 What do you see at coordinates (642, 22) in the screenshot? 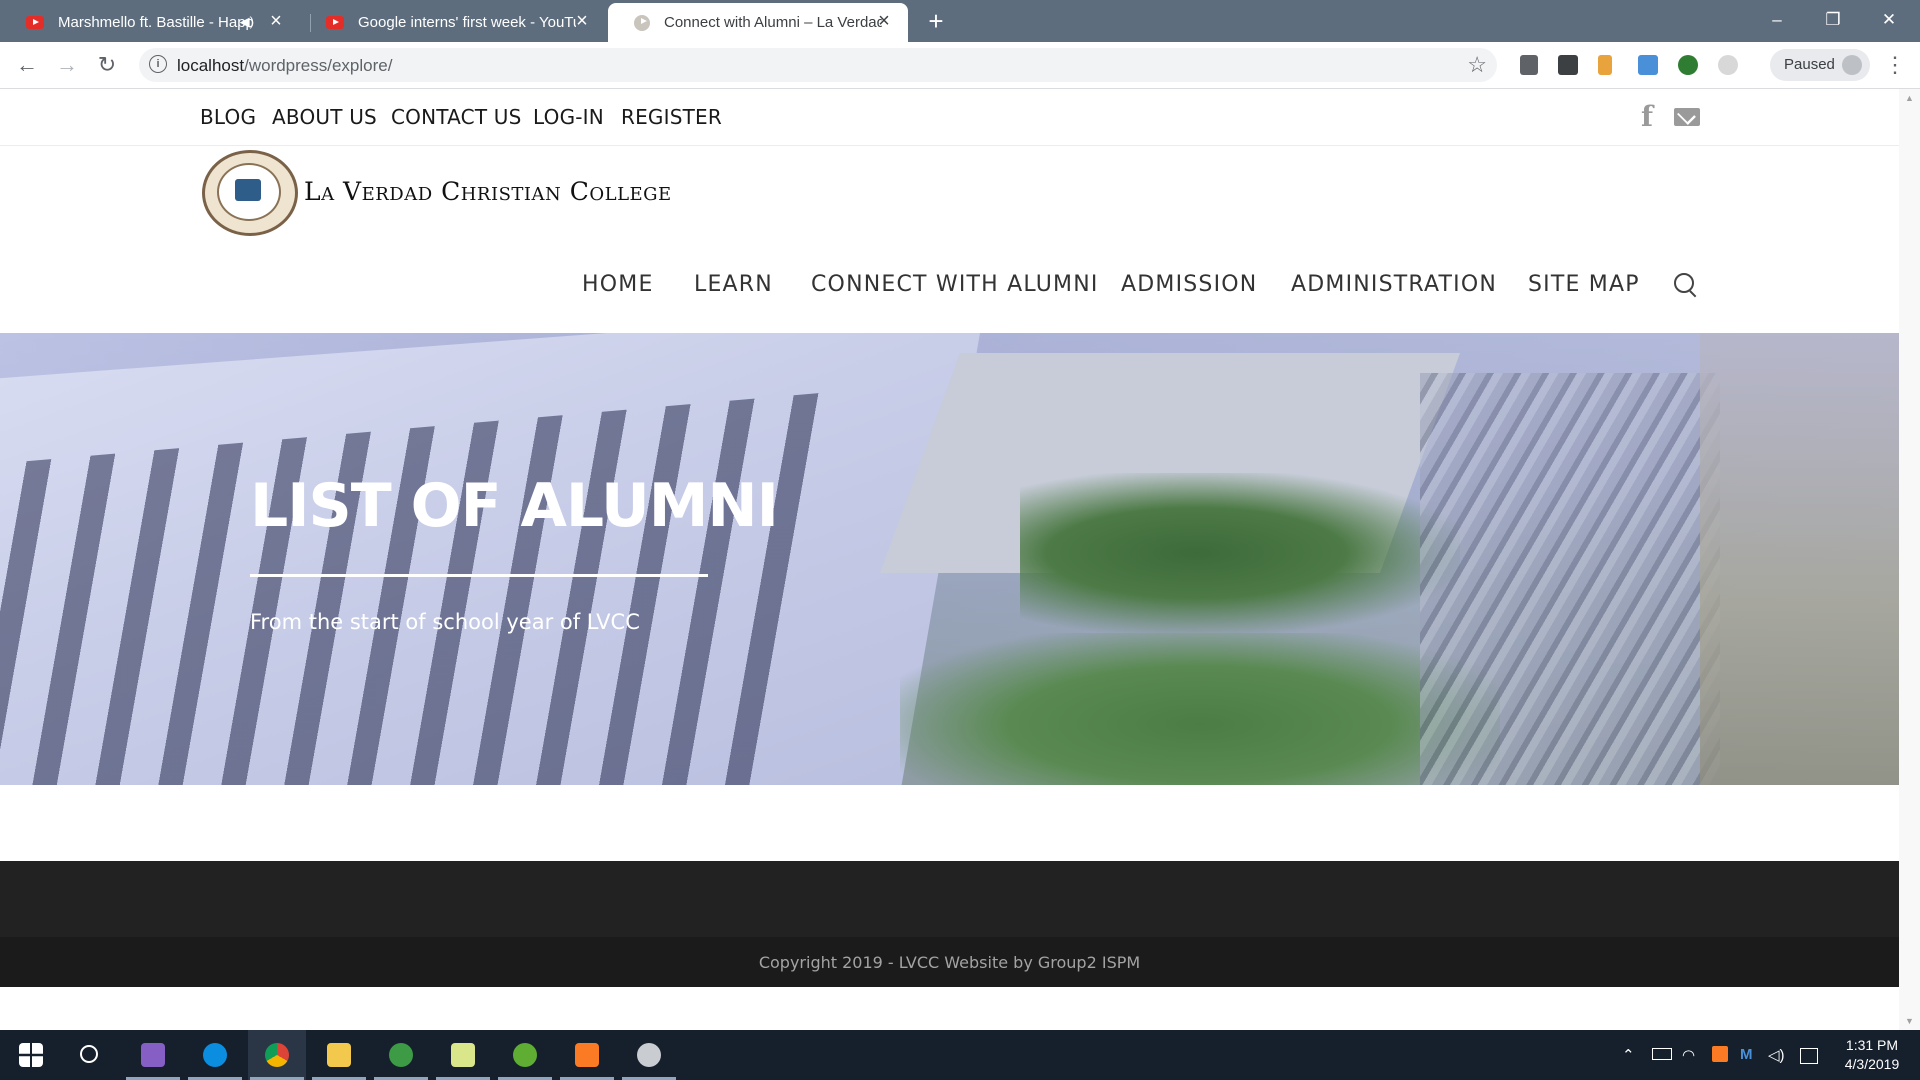
I see `site-favicon-icon` at bounding box center [642, 22].